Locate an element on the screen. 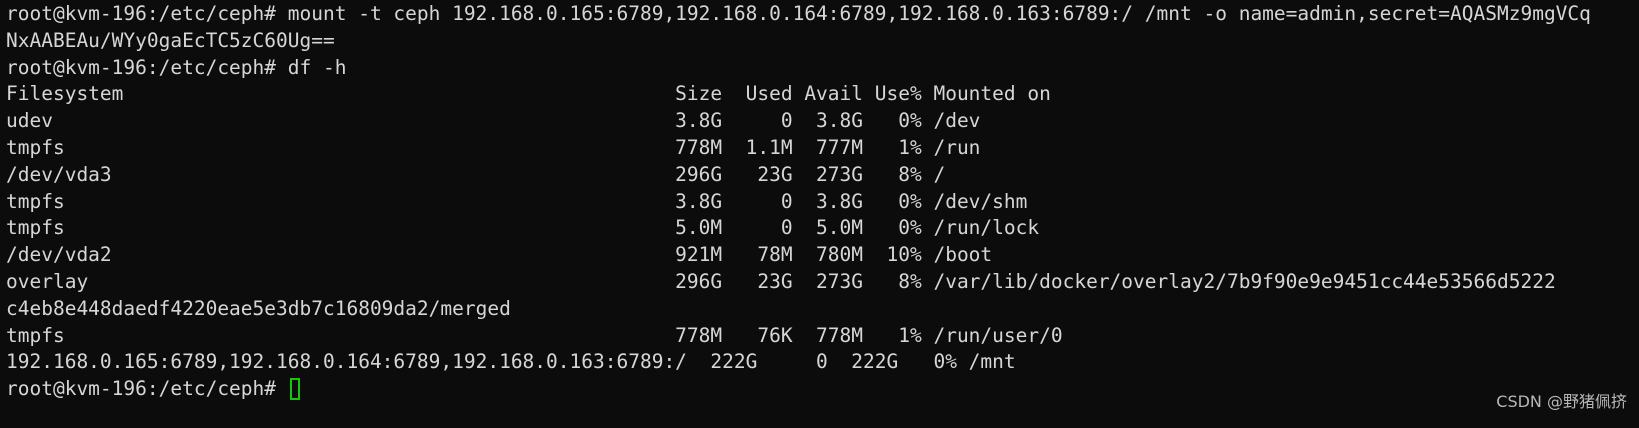 This screenshot has width=1639, height=428. df-row-vda2: /dev/vda2 921M 78M 780M 10% /boot is located at coordinates (499, 255).